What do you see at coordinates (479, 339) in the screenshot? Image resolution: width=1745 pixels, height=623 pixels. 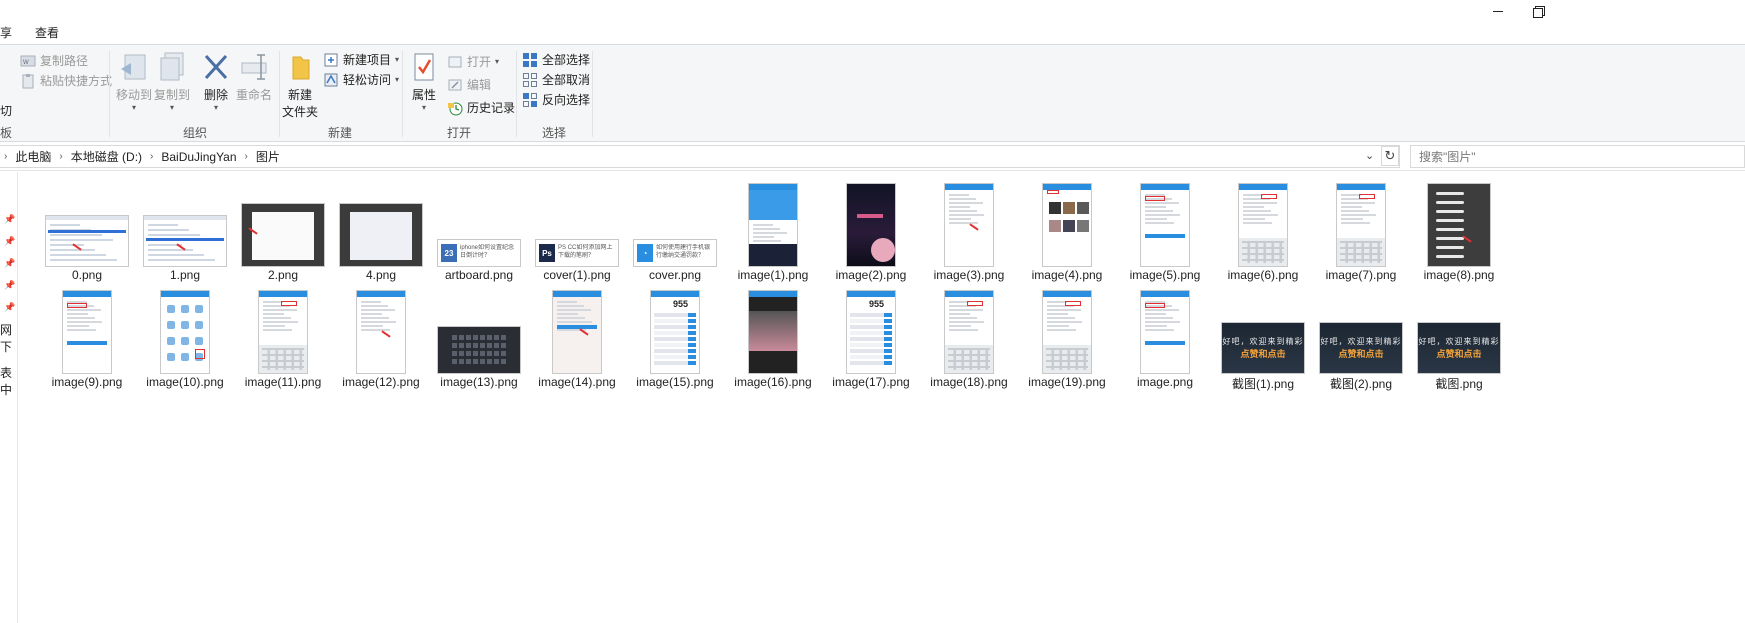 I see `file-item: image(13).png` at bounding box center [479, 339].